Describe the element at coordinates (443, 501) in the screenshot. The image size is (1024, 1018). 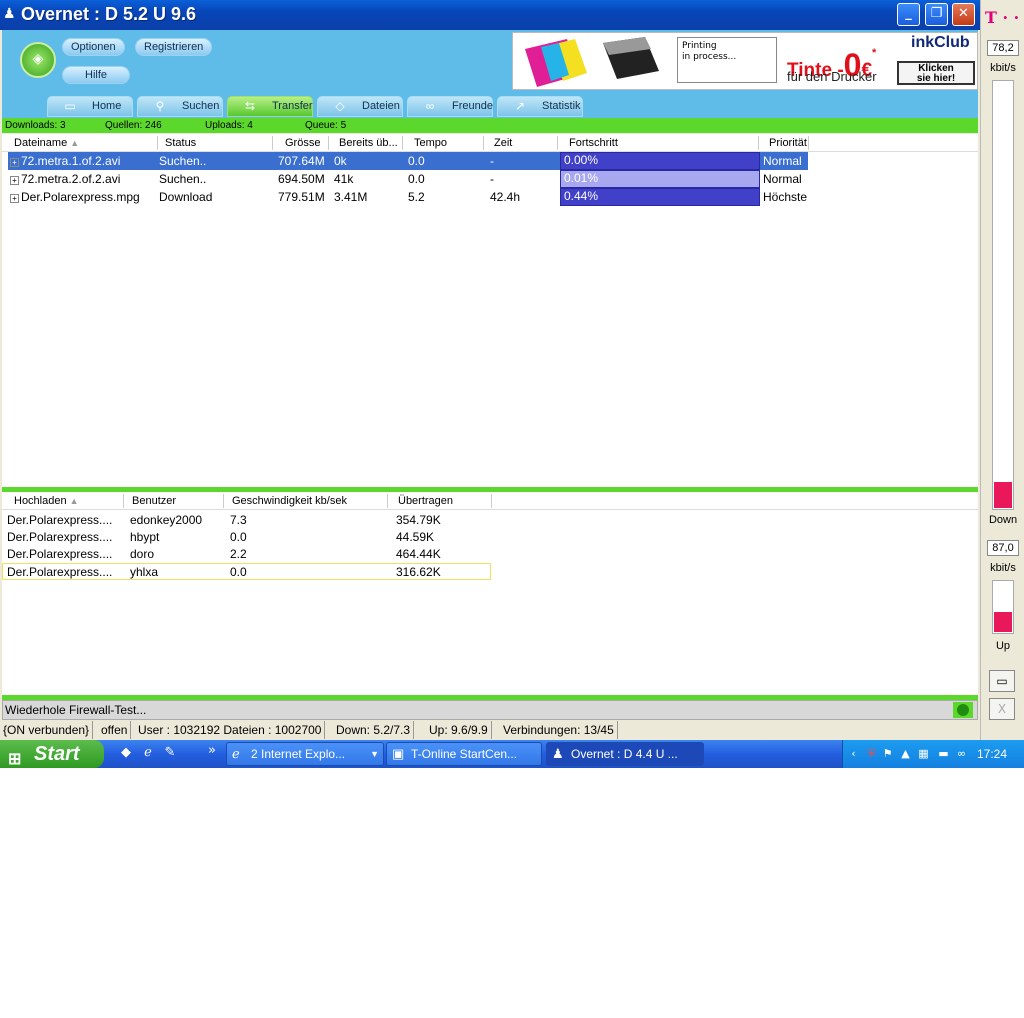
I see `column-header-upload-transferred: Übertragen` at that location.